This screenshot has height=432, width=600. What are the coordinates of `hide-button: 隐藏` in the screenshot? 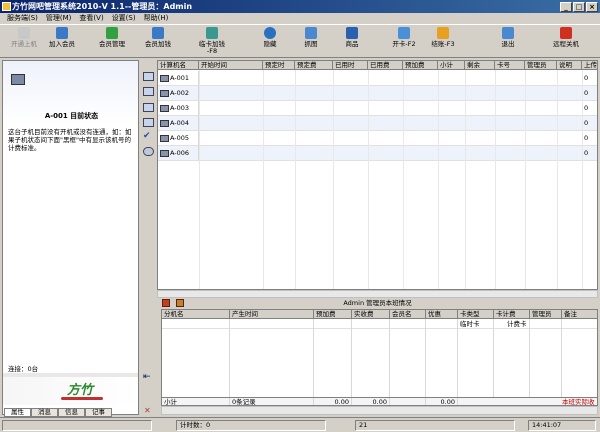 It's located at (270, 37).